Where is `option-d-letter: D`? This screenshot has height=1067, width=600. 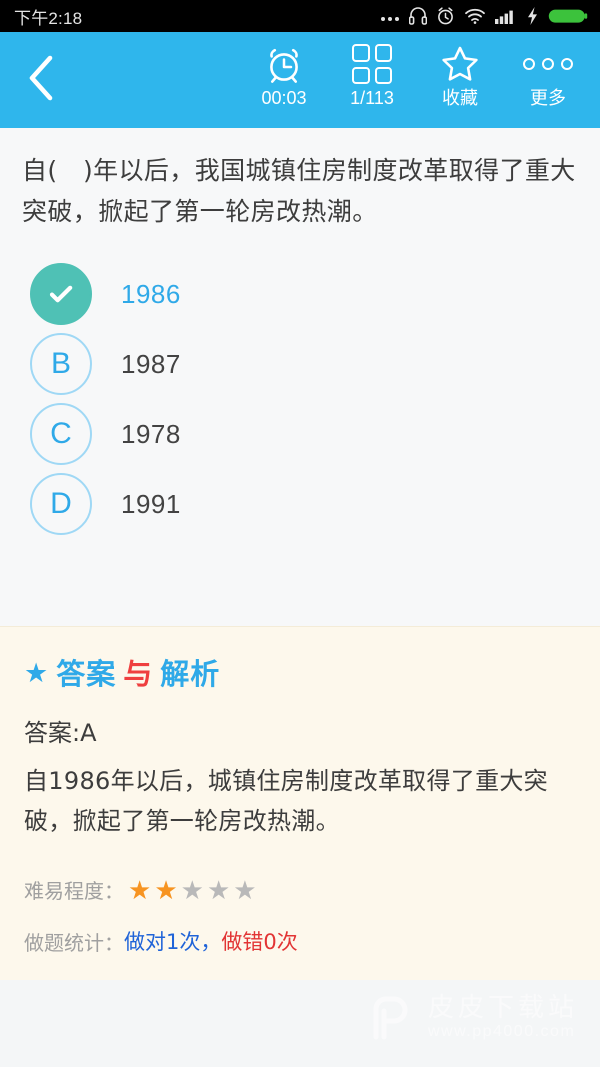 option-d-letter: D is located at coordinates (61, 503).